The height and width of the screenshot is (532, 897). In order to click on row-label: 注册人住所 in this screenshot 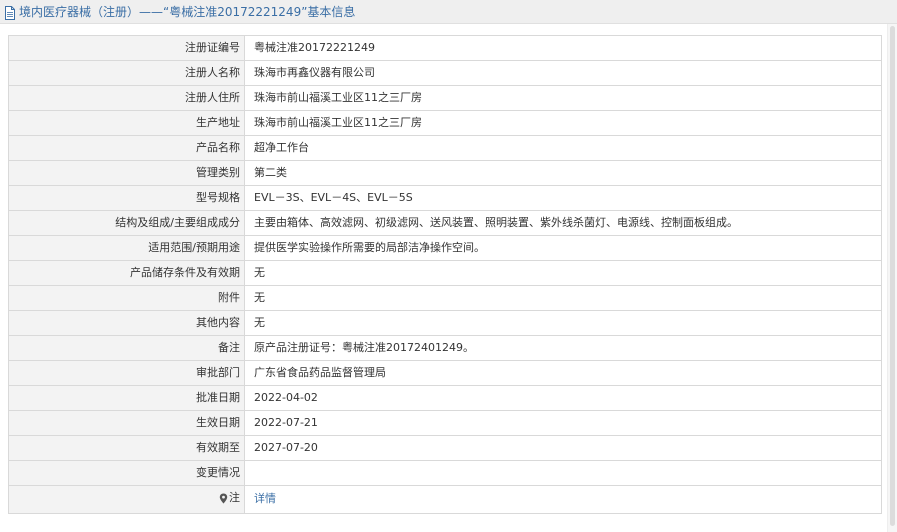, I will do `click(126, 98)`.